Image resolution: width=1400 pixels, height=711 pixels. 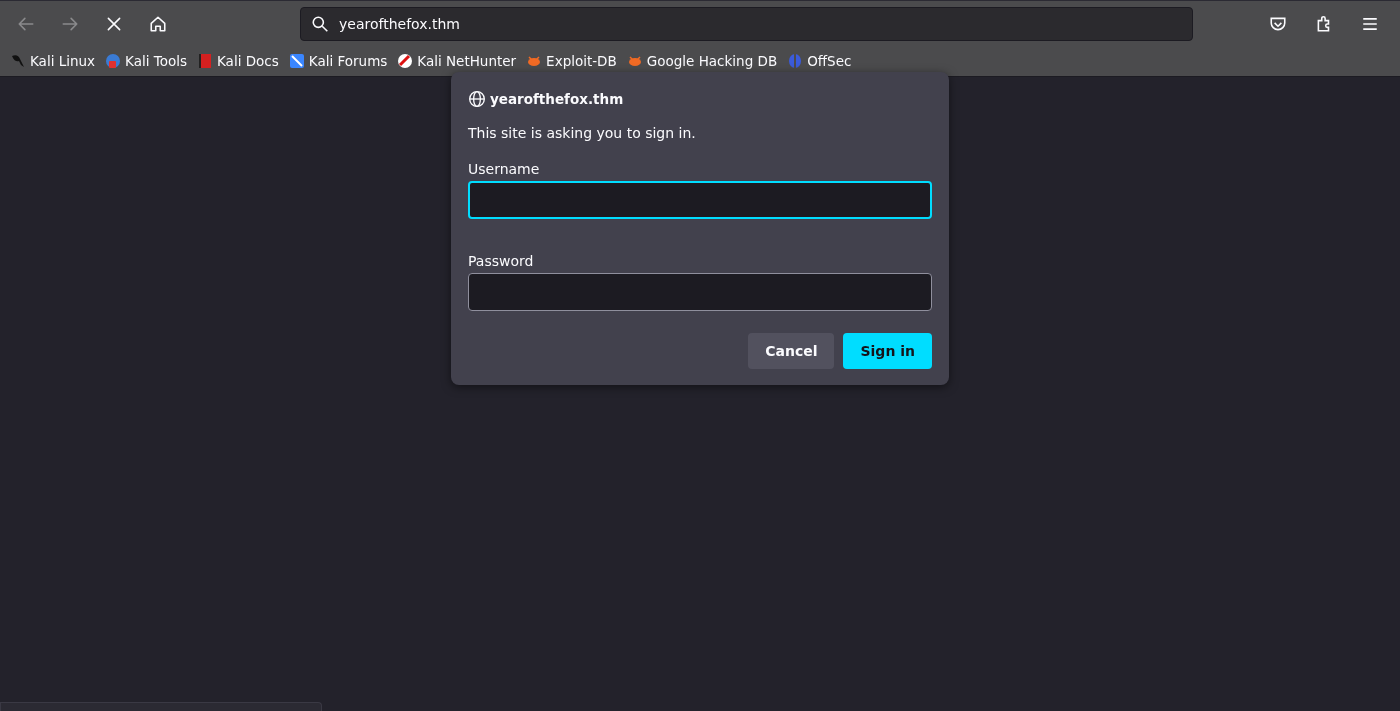 What do you see at coordinates (146, 61) in the screenshot?
I see `bookmark-link: Kali Tools` at bounding box center [146, 61].